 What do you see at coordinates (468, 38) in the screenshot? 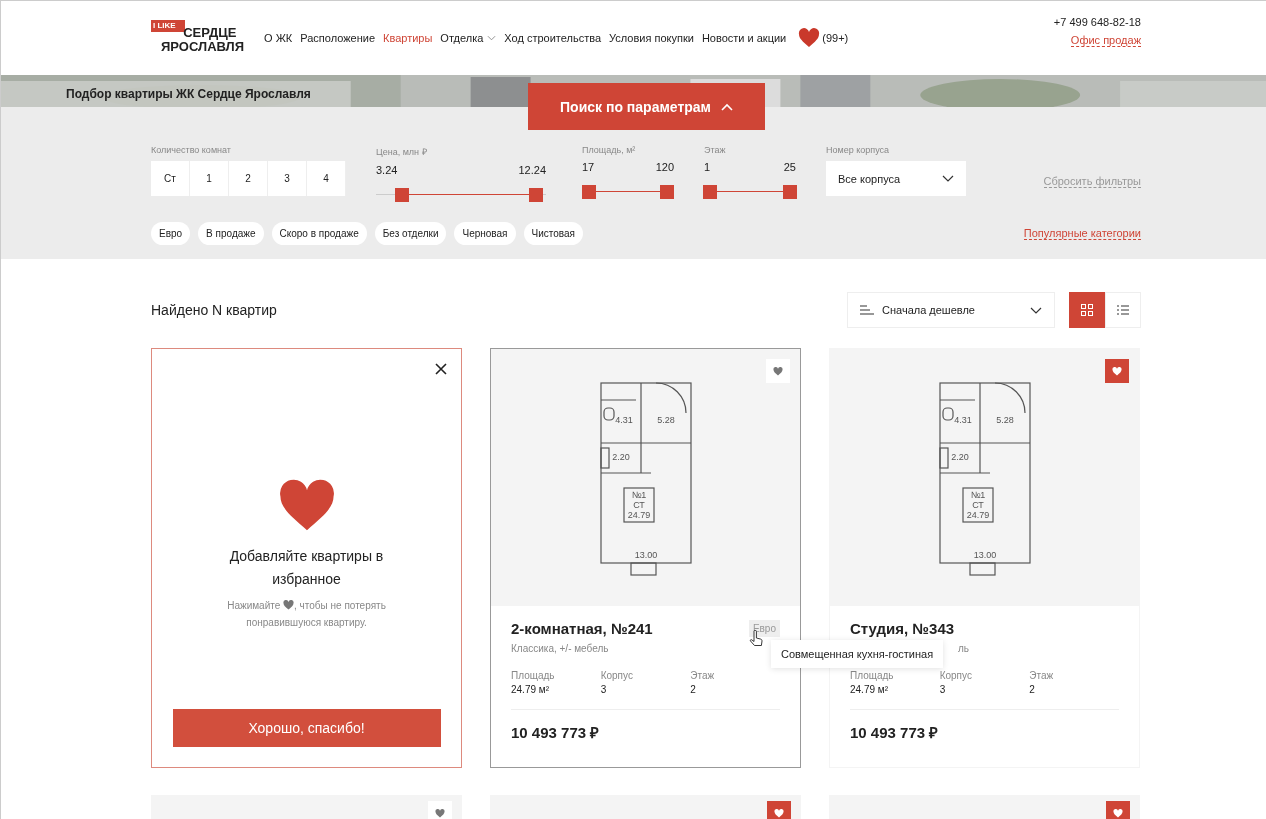
I see `nav-link: Отделка` at bounding box center [468, 38].